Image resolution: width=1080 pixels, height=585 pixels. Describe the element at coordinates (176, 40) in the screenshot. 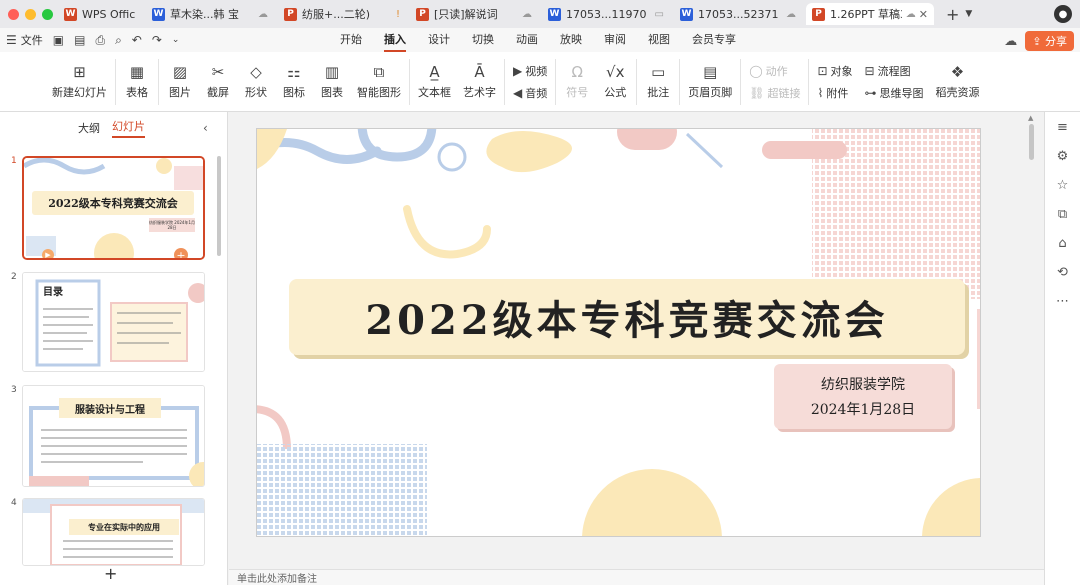

I see `chevron-down-icon: ⌄` at that location.